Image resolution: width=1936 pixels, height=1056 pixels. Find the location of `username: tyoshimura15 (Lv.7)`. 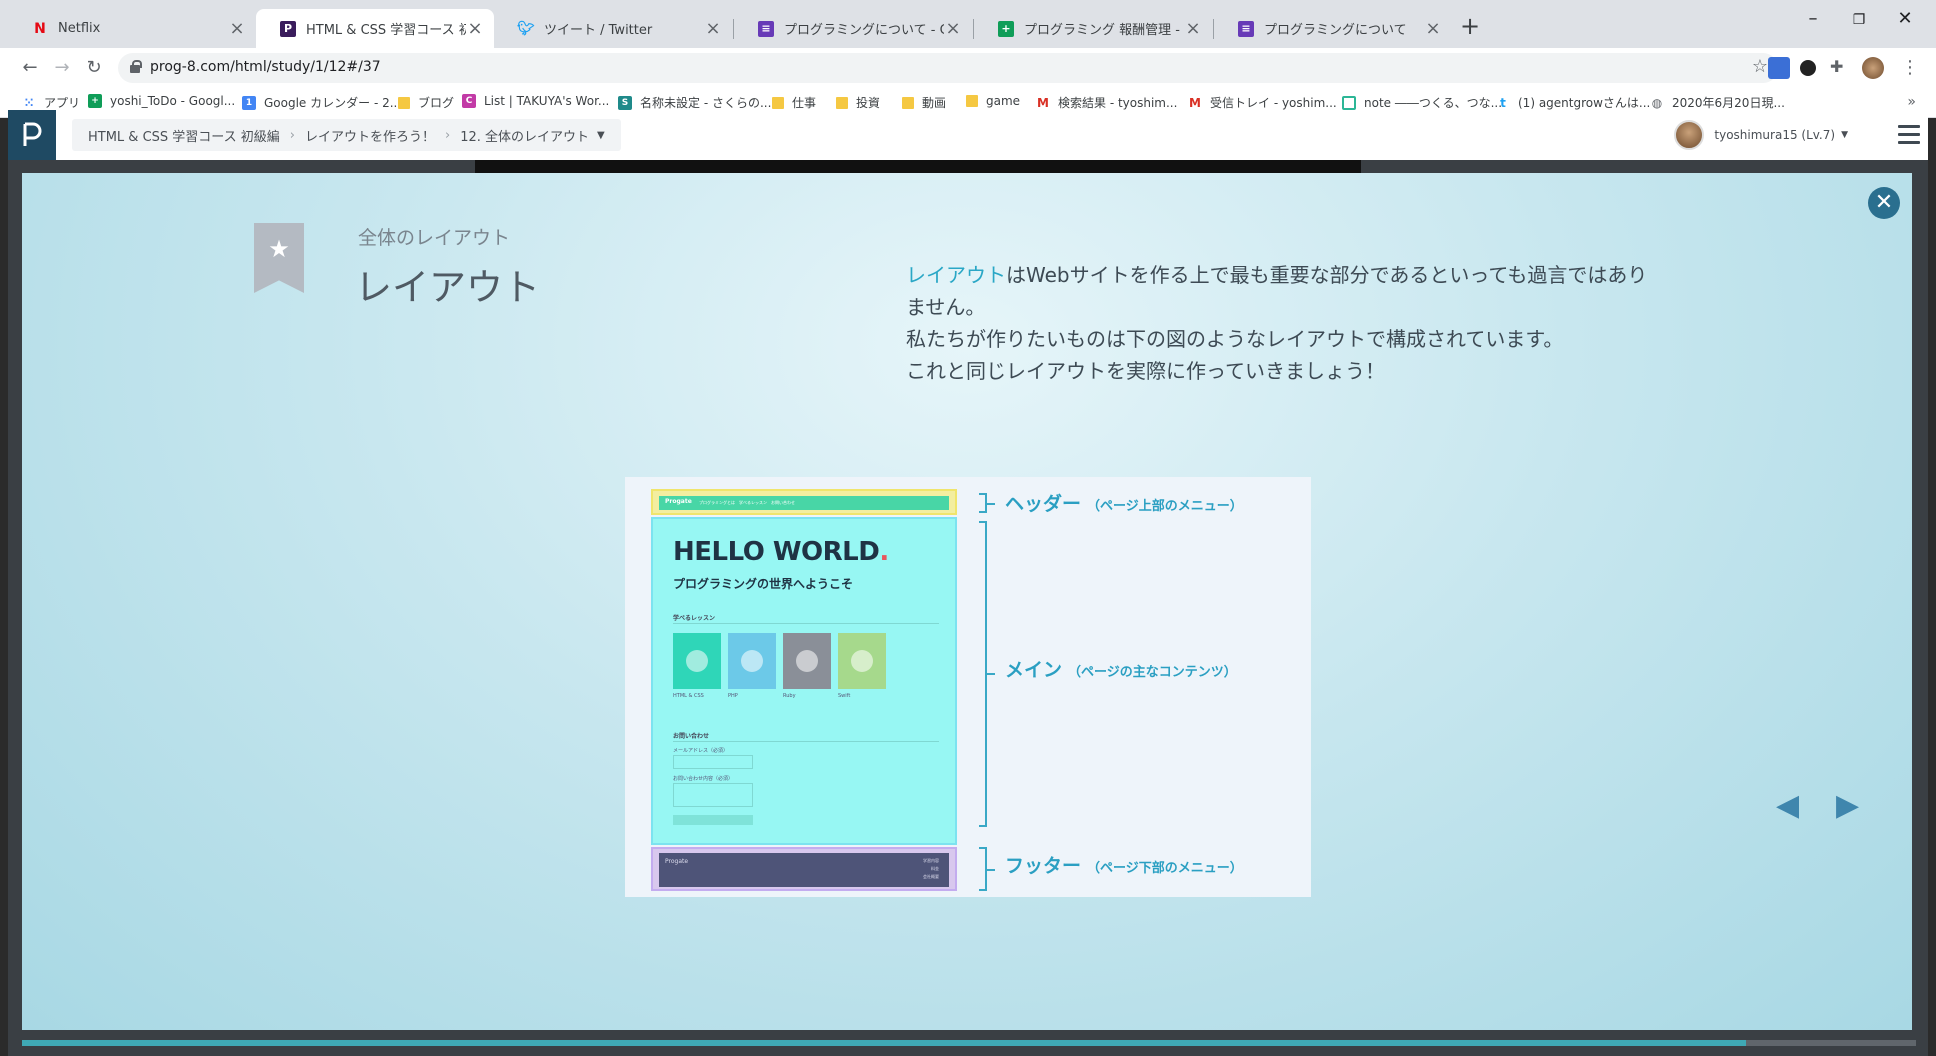

username: tyoshimura15 (Lv.7) is located at coordinates (1775, 135).